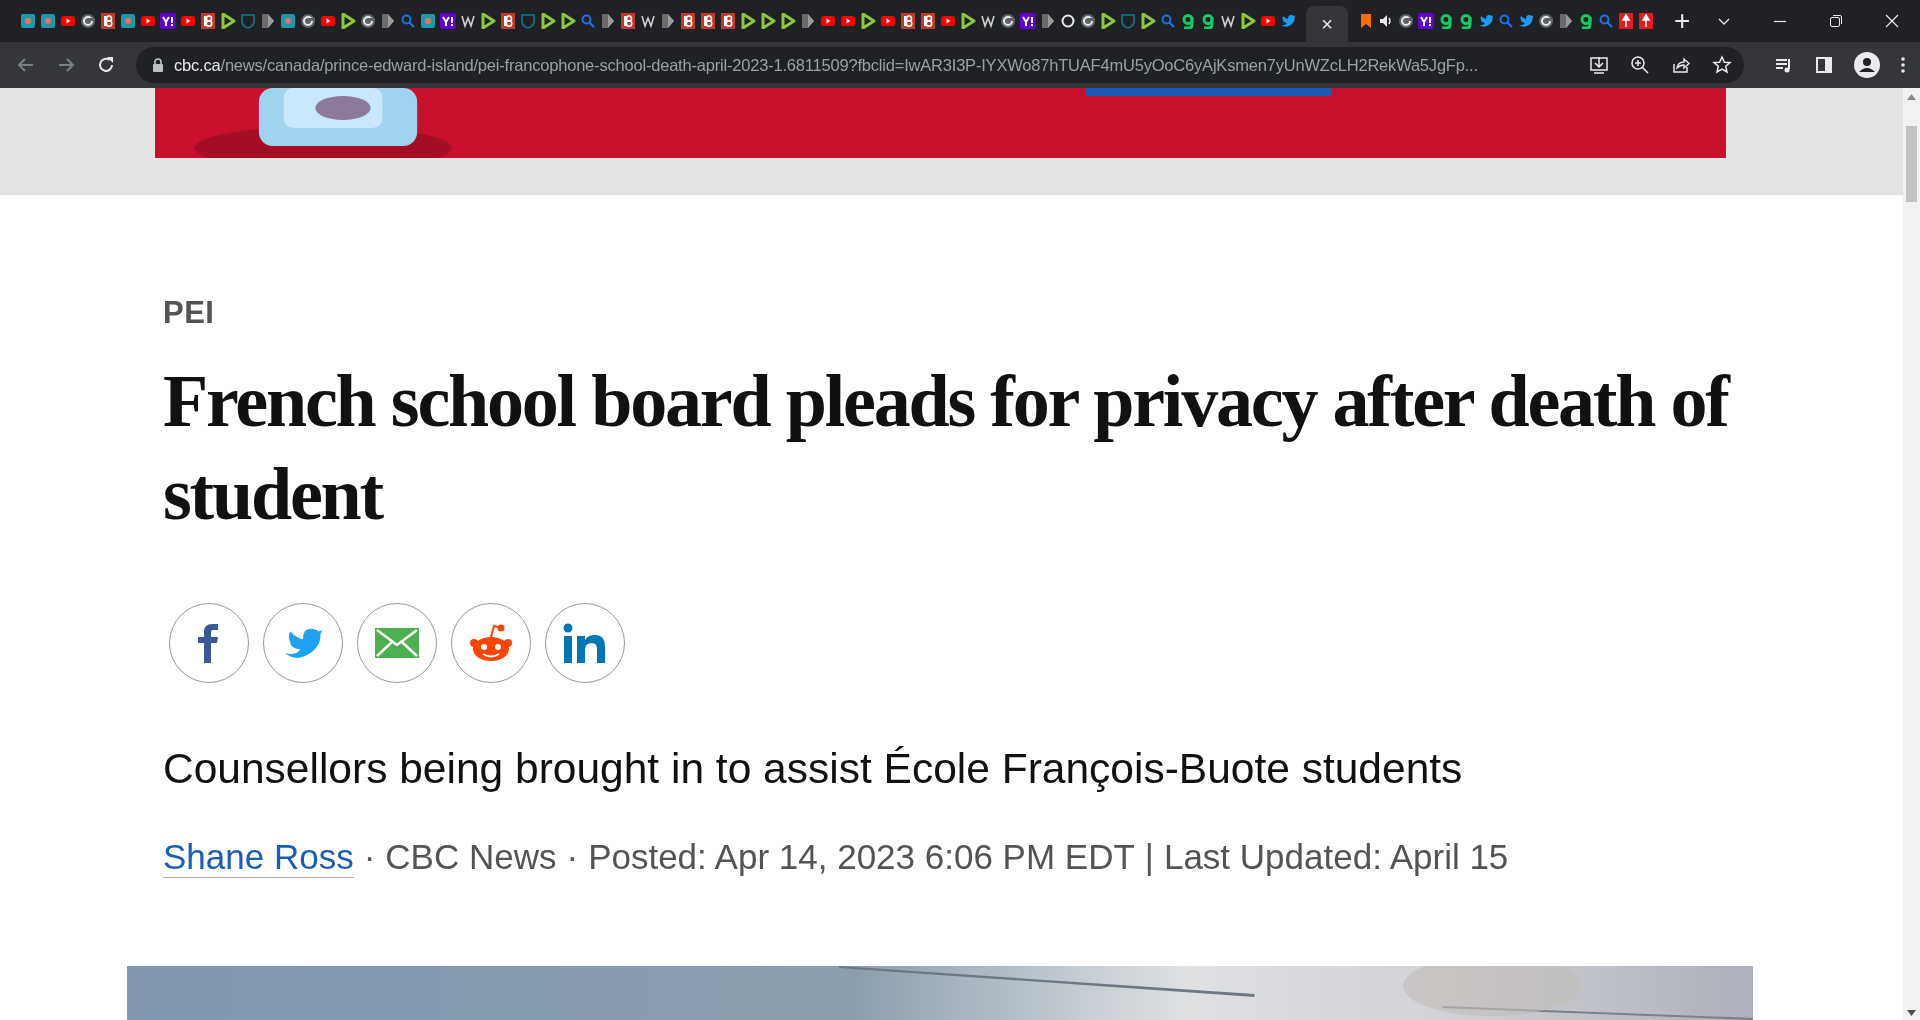 Image resolution: width=1920 pixels, height=1020 pixels. What do you see at coordinates (1336, 857) in the screenshot?
I see `byline-text: Last Updated: April 15` at bounding box center [1336, 857].